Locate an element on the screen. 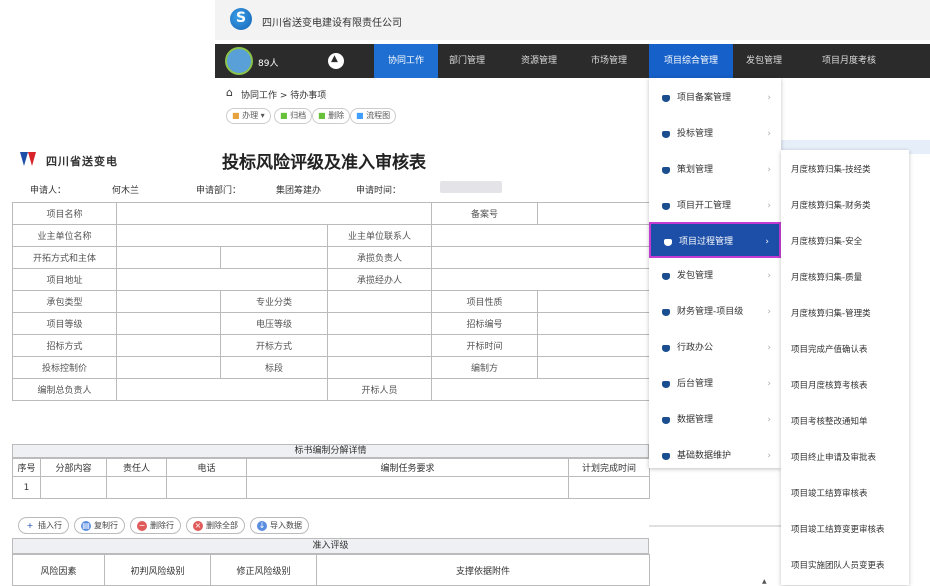 This screenshot has height=586, width=930. undertake-handler-field is located at coordinates (541, 279).